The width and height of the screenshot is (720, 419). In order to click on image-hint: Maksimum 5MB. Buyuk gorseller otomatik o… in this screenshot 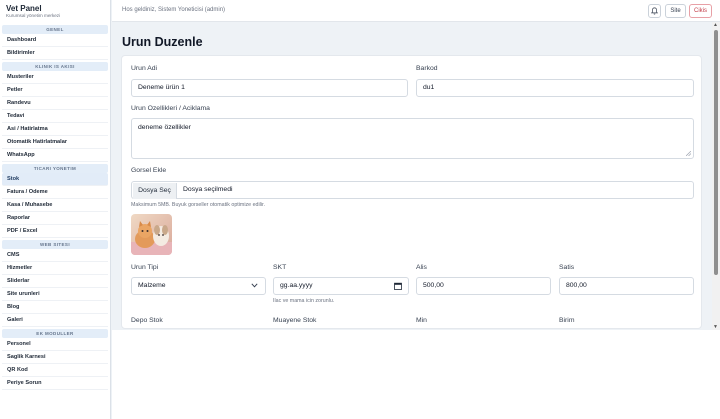, I will do `click(198, 205)`.